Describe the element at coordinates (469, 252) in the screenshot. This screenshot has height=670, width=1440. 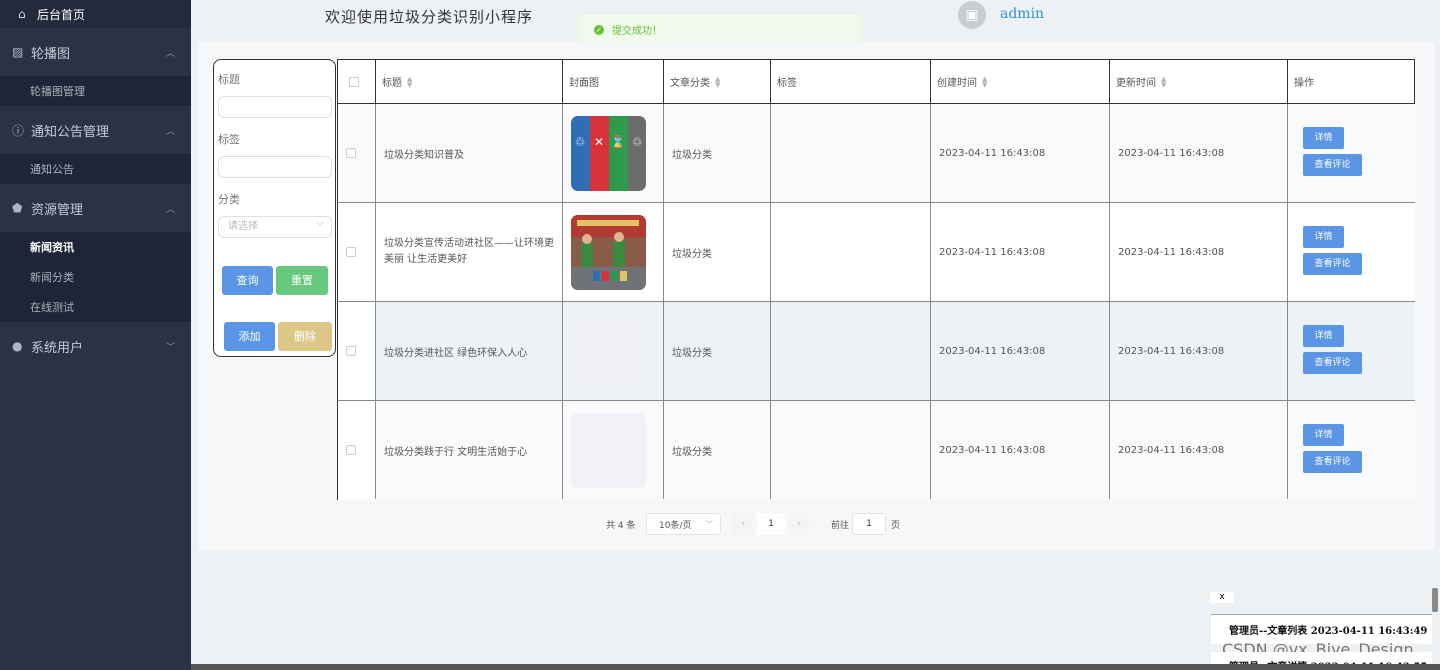
I see `title-cell: 垃圾分类宣传活动进社区——让环境更美丽 让生活更美好` at that location.